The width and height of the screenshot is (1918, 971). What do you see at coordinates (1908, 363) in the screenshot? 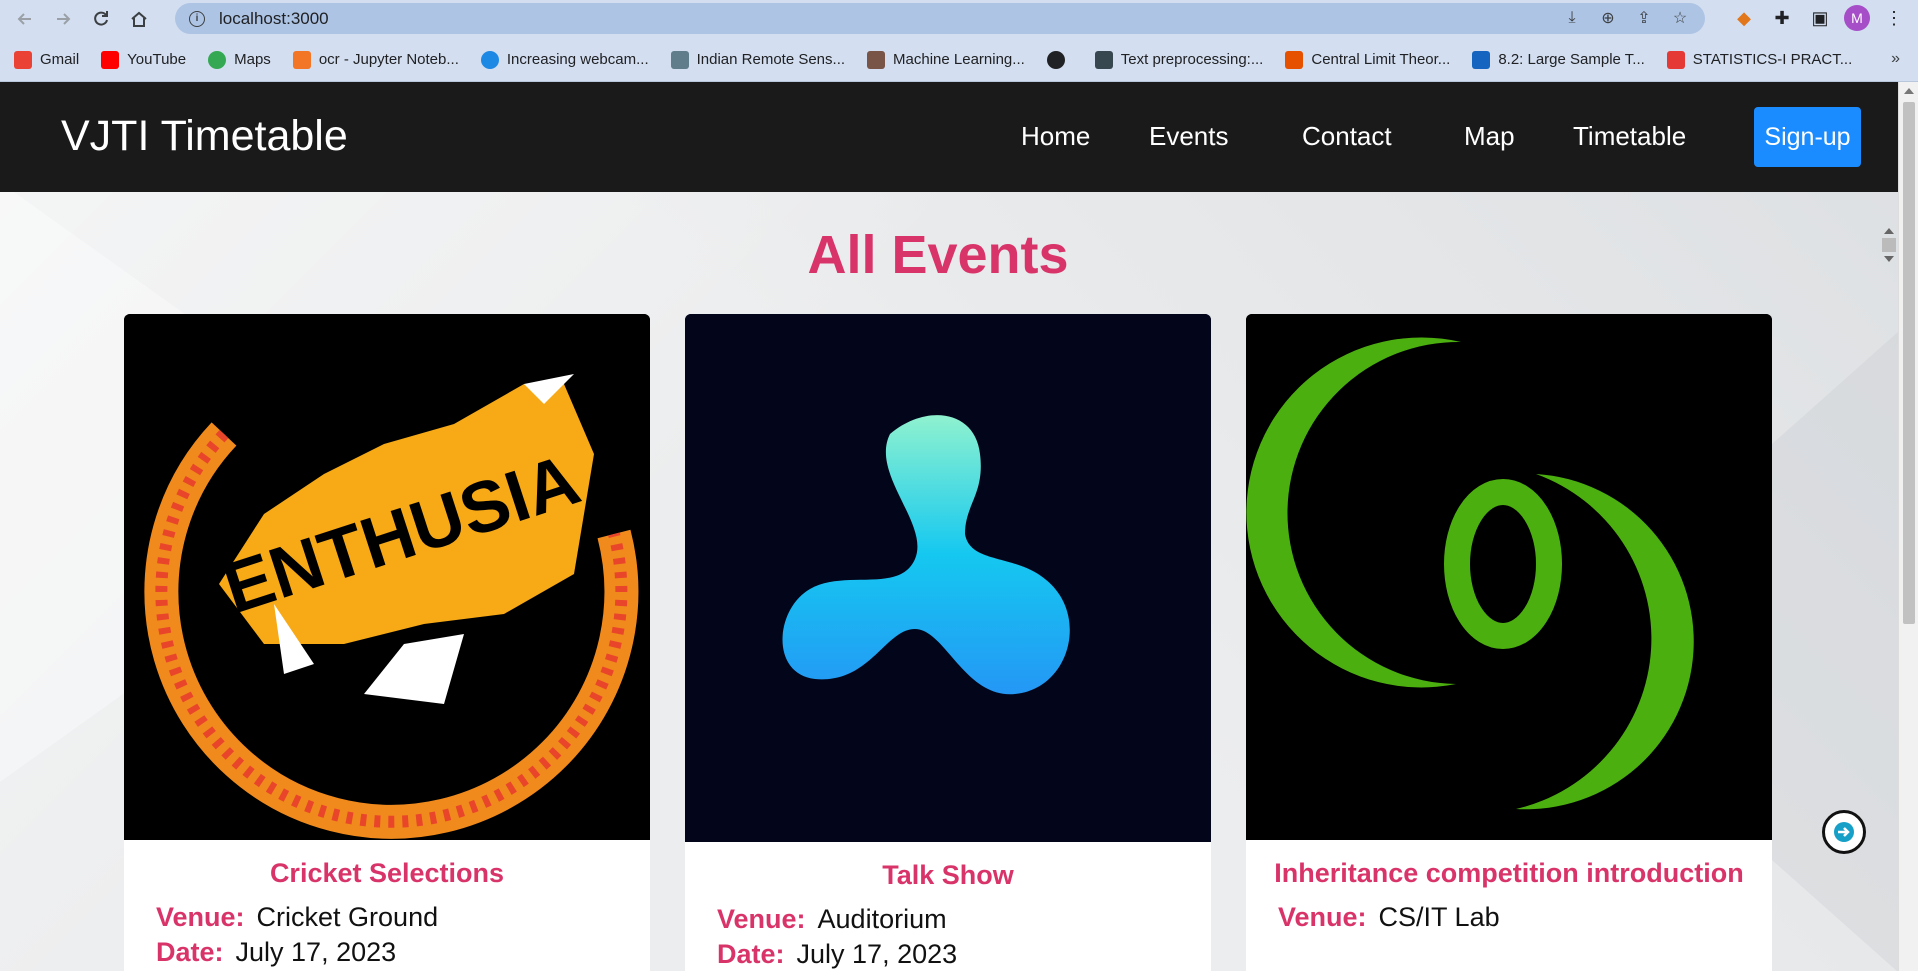
I see `page-scrollbar-thumb` at bounding box center [1908, 363].